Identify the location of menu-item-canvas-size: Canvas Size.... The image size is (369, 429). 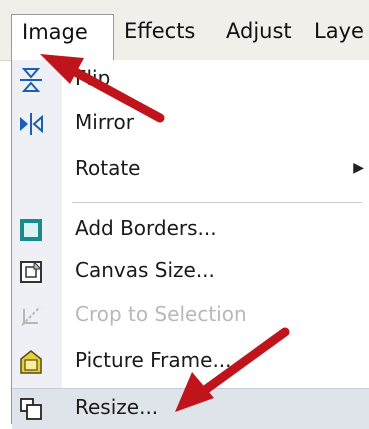
(190, 272).